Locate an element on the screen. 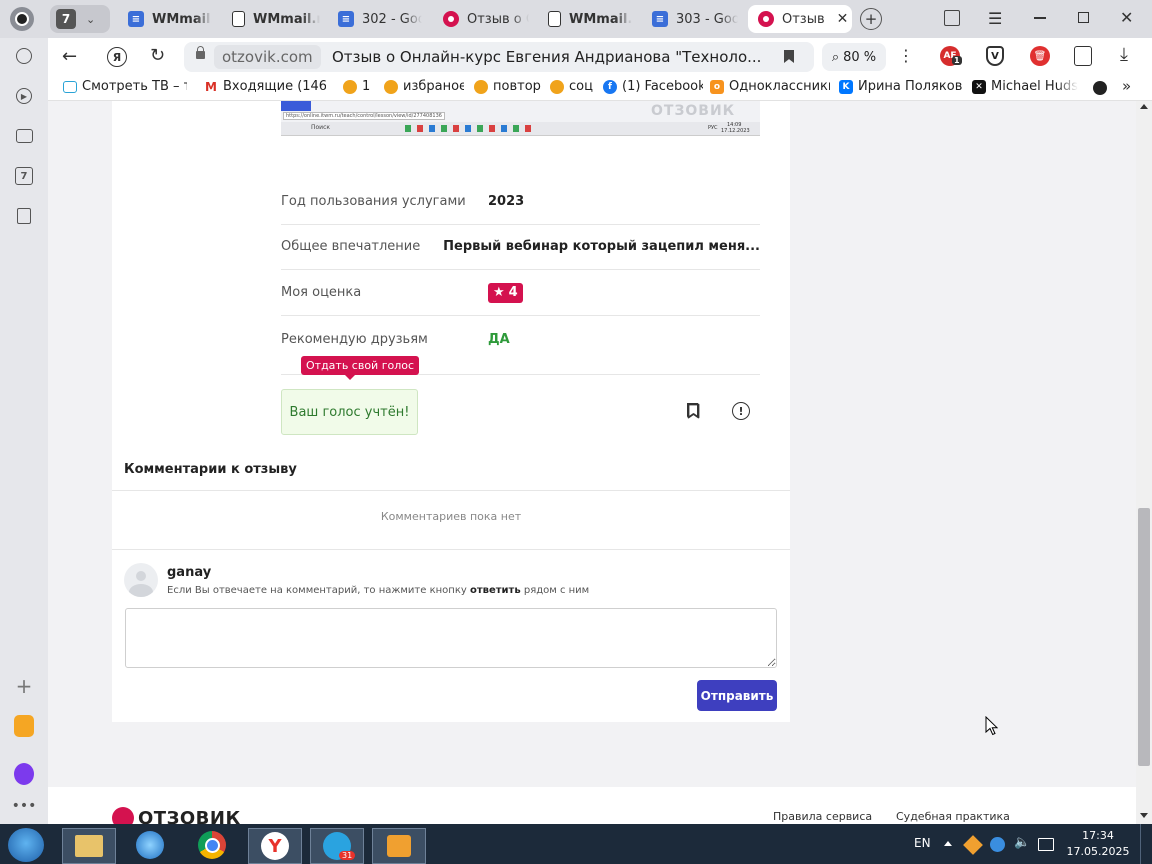  tab-count-badge: 7 is located at coordinates (66, 19).